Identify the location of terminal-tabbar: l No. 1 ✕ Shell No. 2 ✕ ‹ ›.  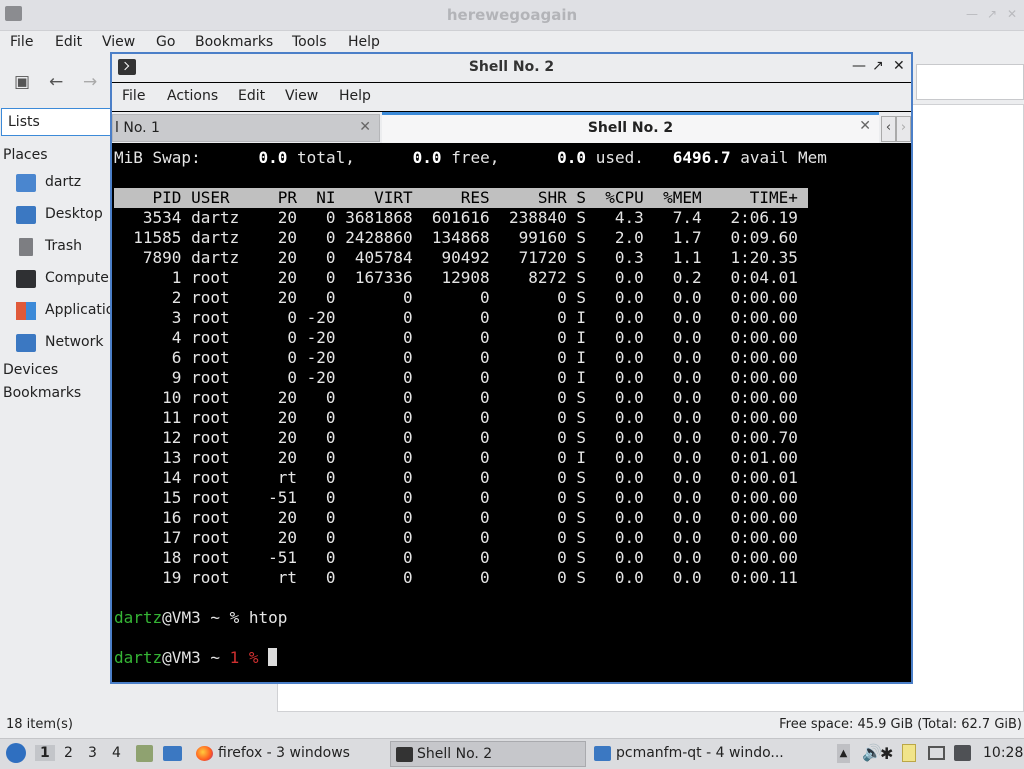
(511, 127).